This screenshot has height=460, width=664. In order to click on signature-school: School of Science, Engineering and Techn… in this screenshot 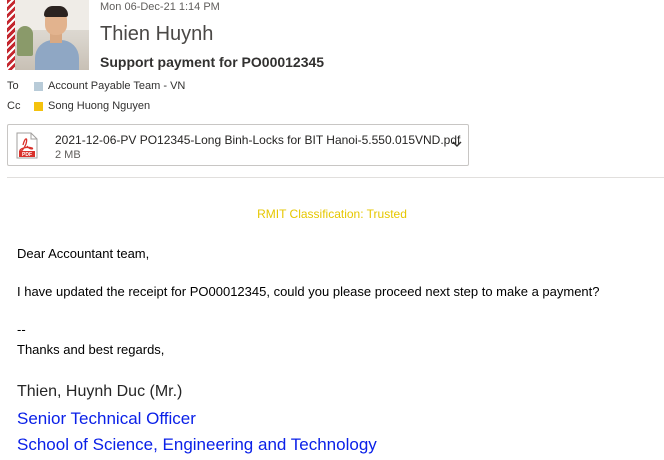, I will do `click(197, 444)`.